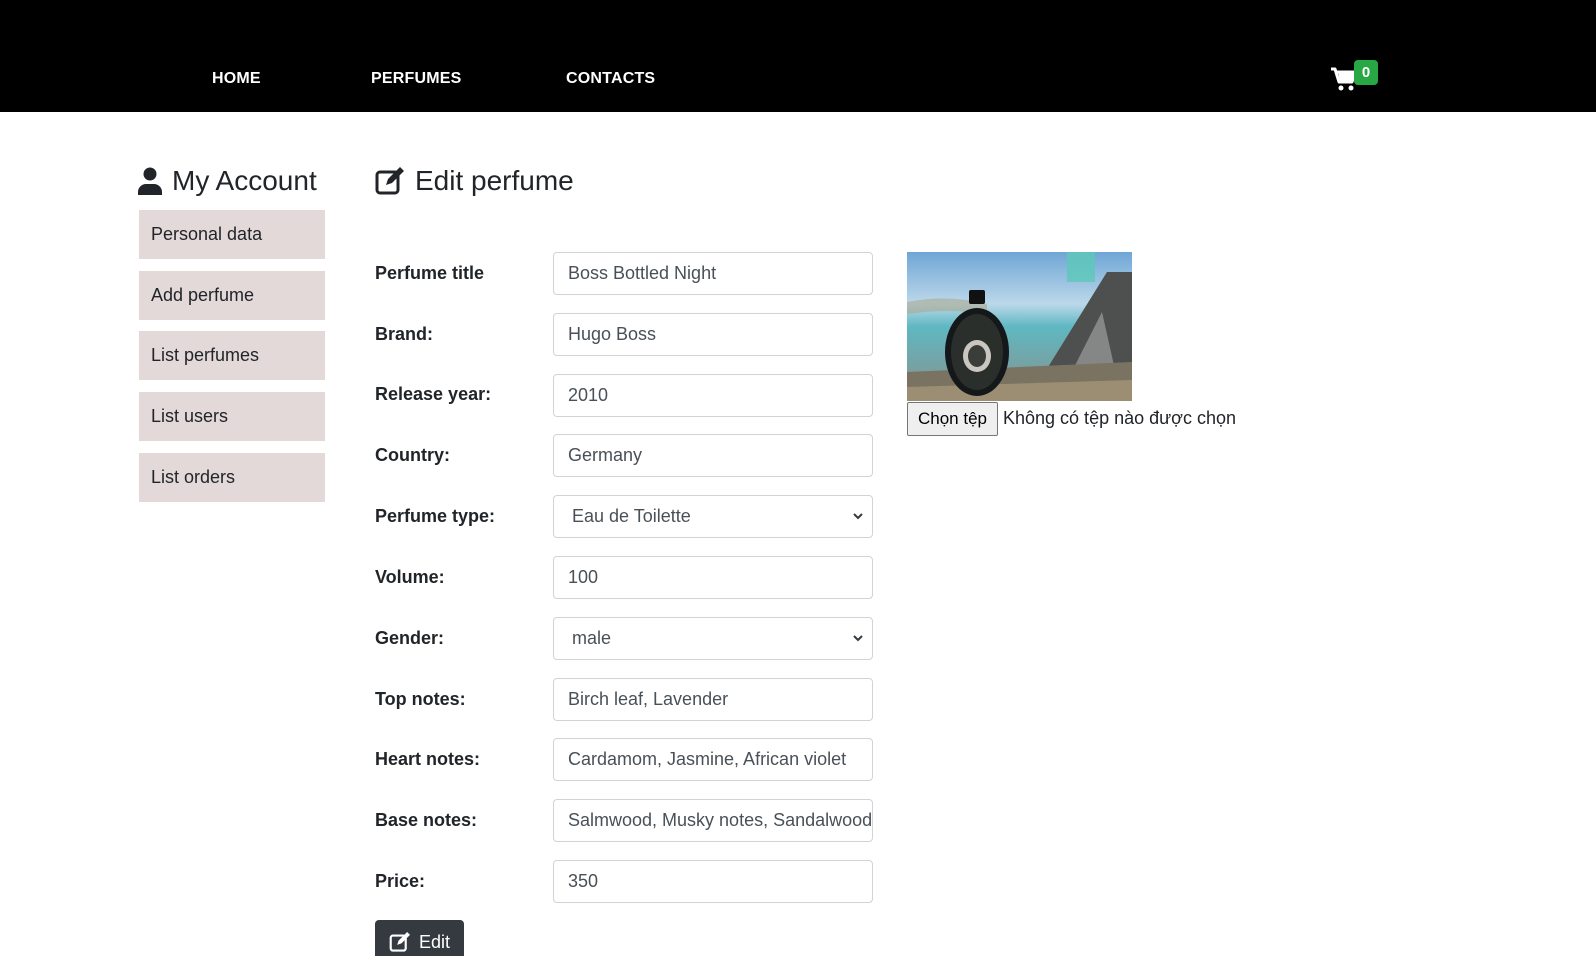  I want to click on top-notes-input: Birch leaf, Lavender, so click(713, 699).